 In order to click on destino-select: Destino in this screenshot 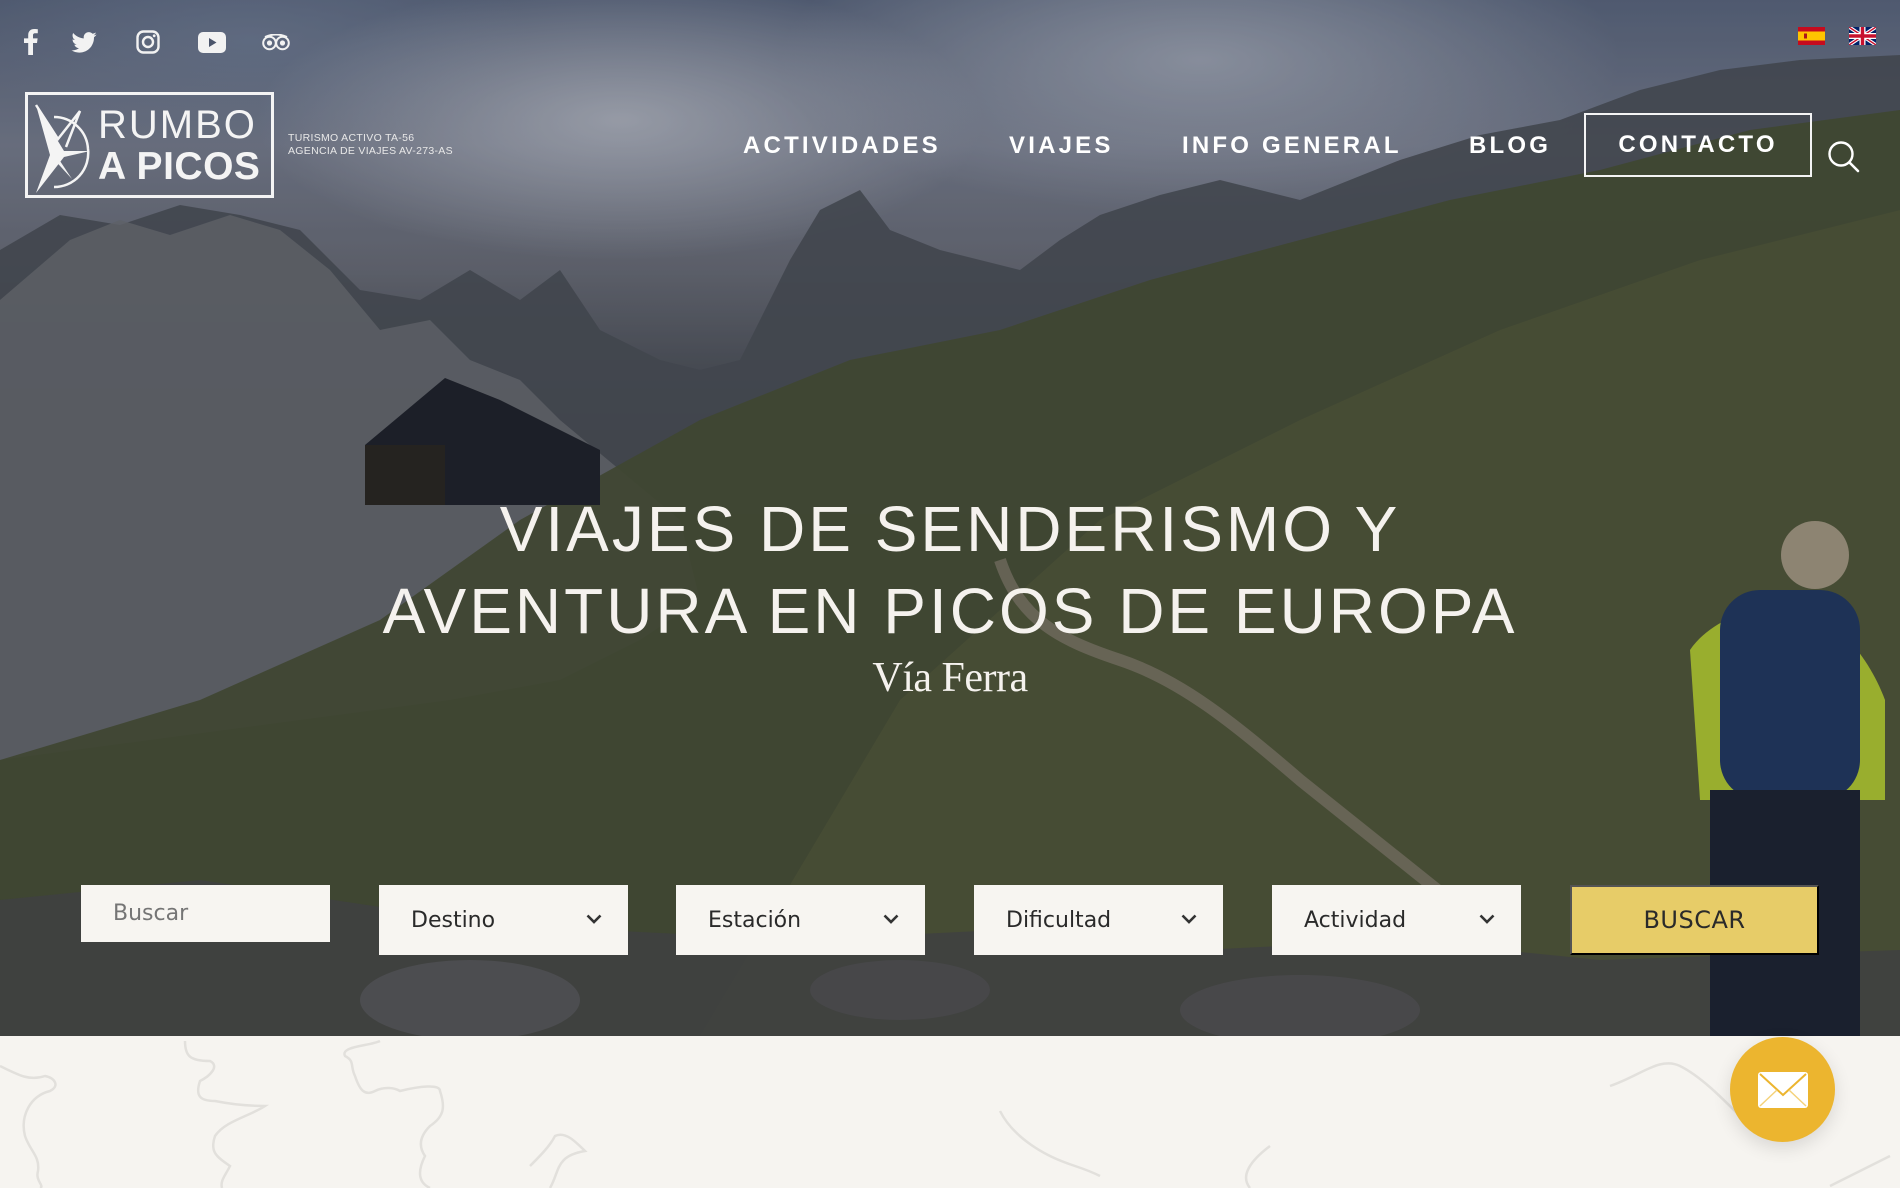, I will do `click(503, 920)`.